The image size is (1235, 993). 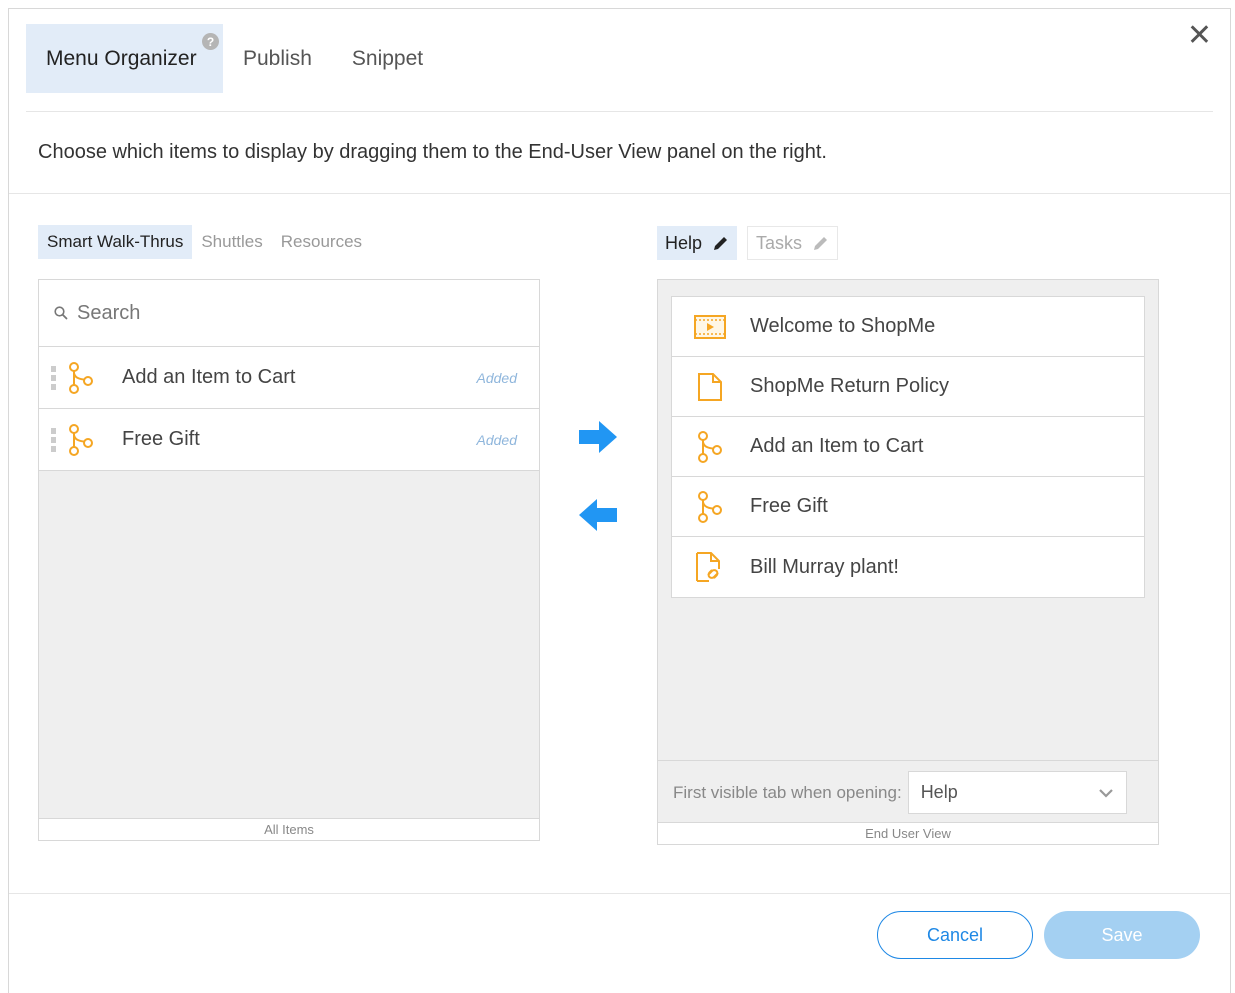 I want to click on footer-divider, so click(x=619, y=893).